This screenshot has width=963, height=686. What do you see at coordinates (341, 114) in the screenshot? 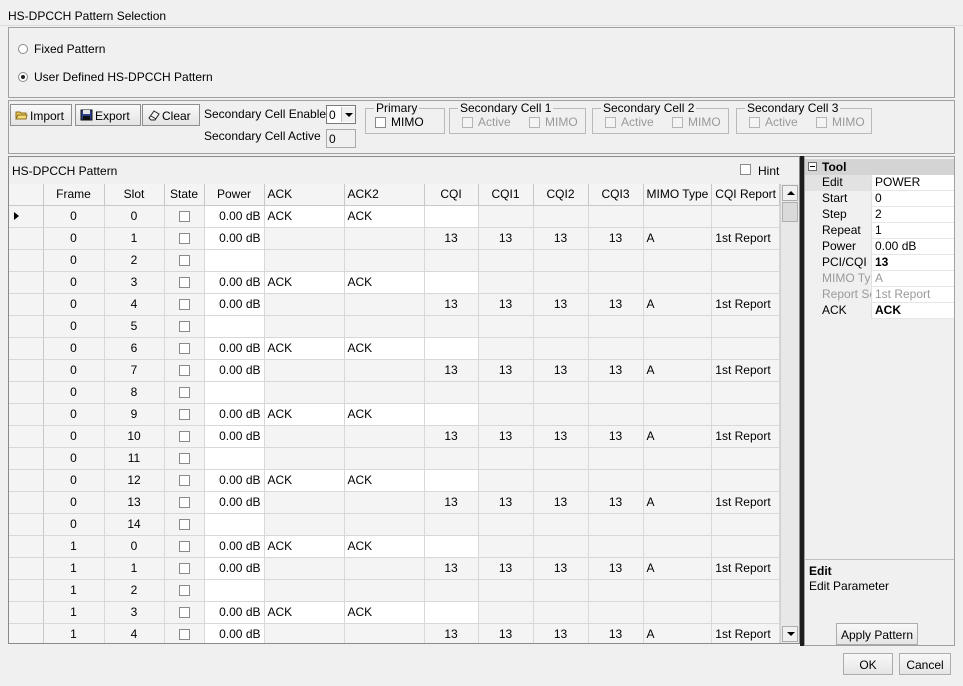
I see `sec-cell-enabled-select: 0` at bounding box center [341, 114].